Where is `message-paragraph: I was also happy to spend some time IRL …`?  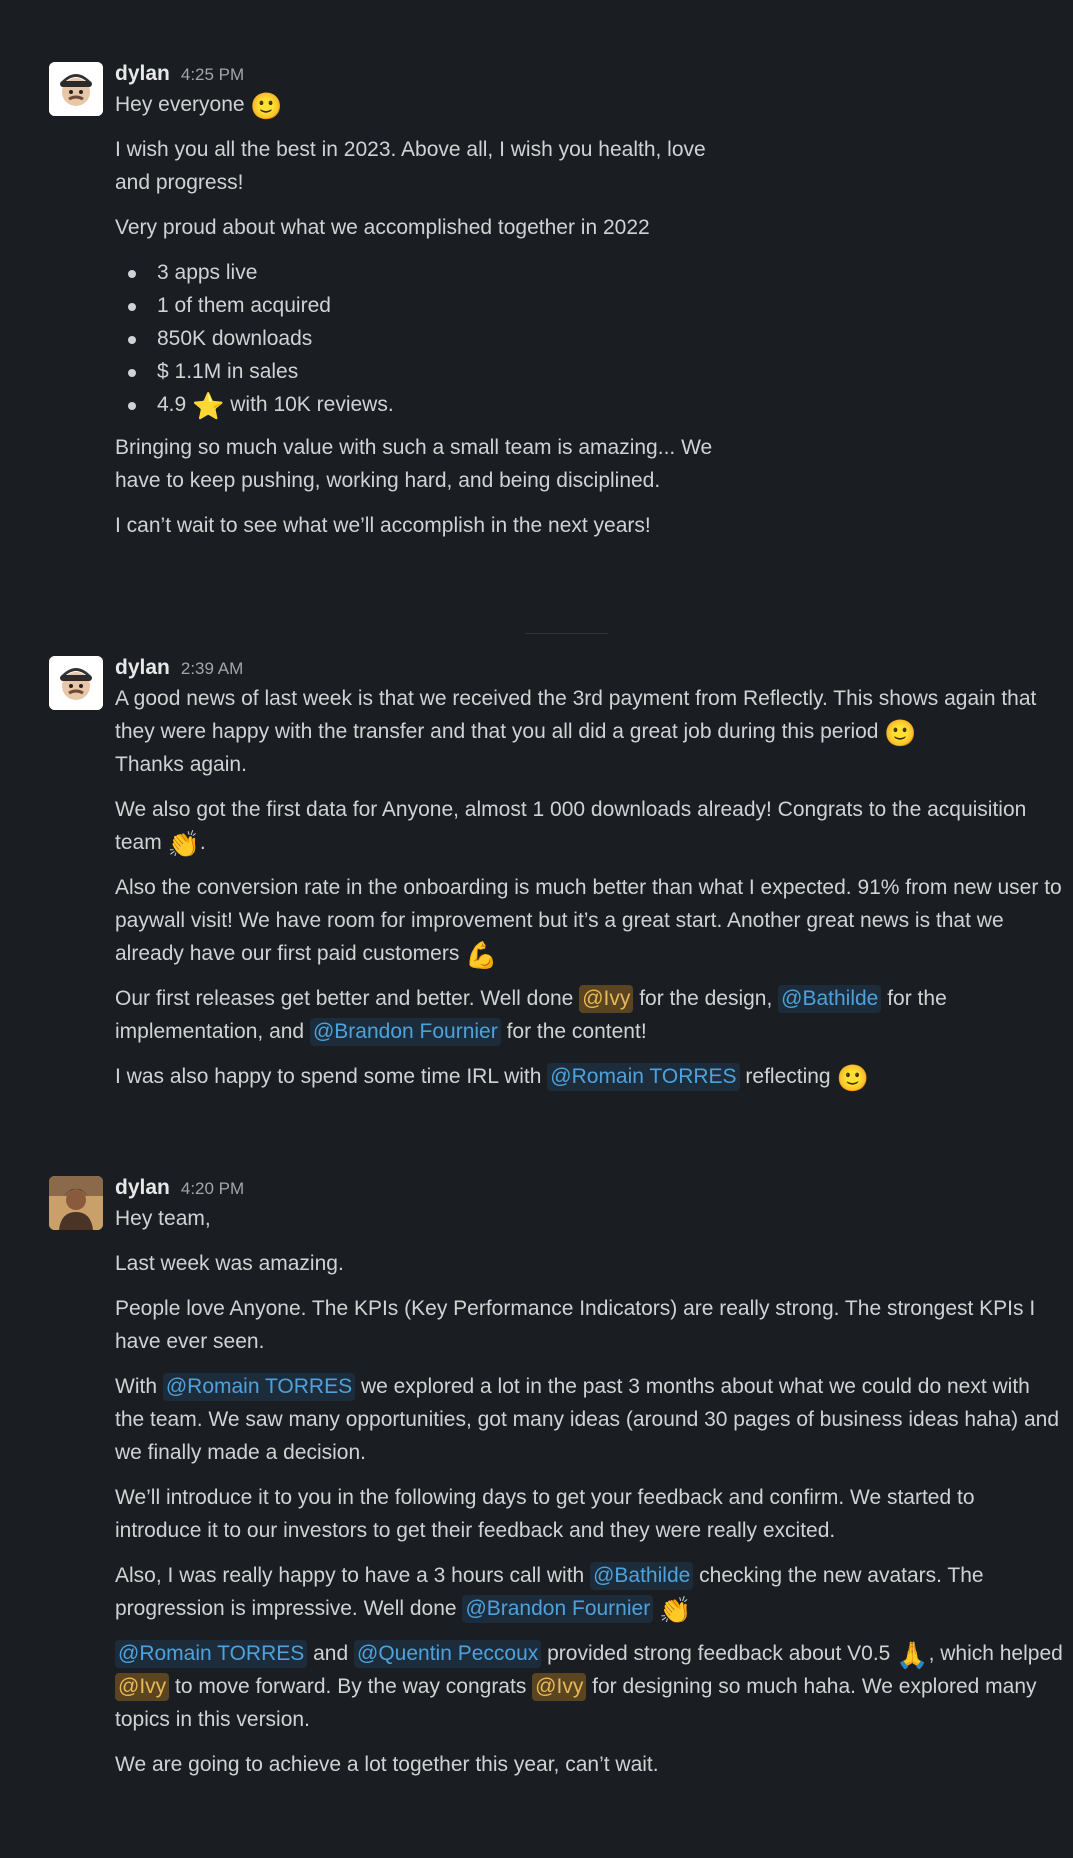
message-paragraph: I was also happy to spend some time IRL … is located at coordinates (492, 1078).